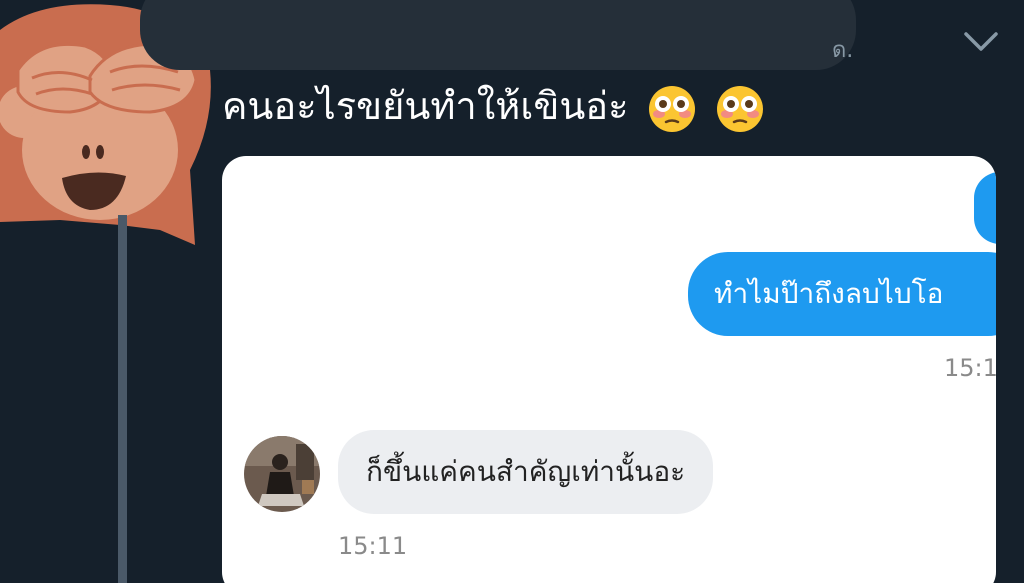 The image size is (1024, 583). I want to click on tweet-body: คนอะไรขยันทำให้เขินอ่ะ, so click(493, 106).